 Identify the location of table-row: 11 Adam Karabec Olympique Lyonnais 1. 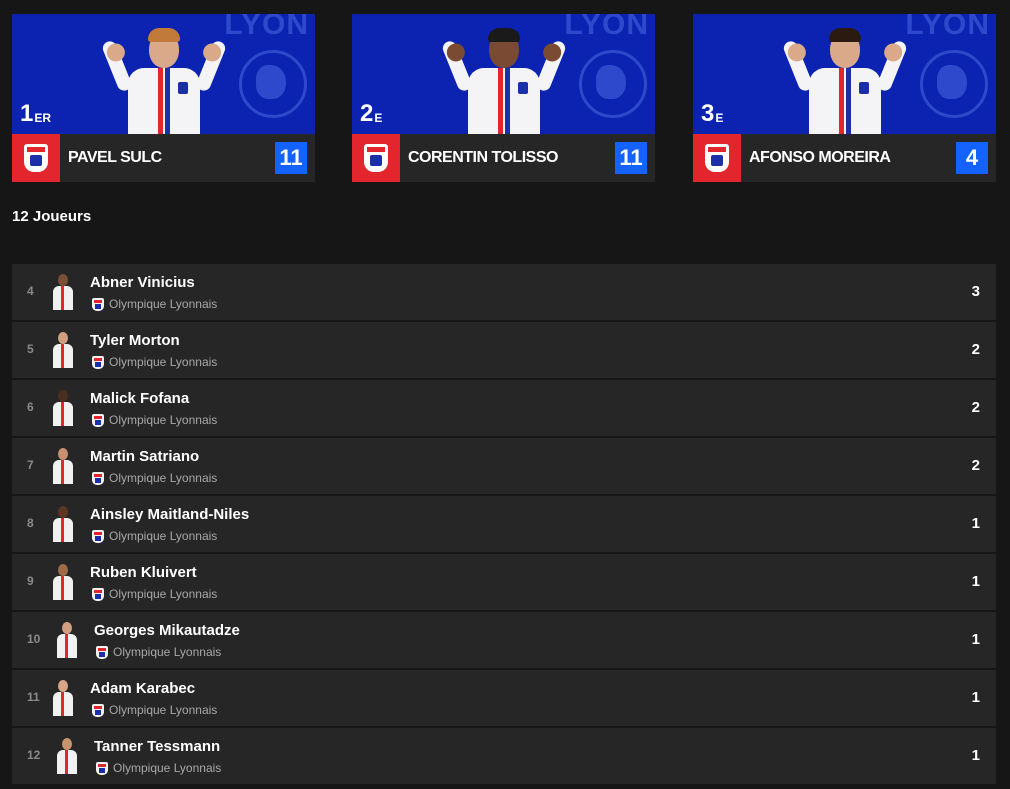
(504, 698).